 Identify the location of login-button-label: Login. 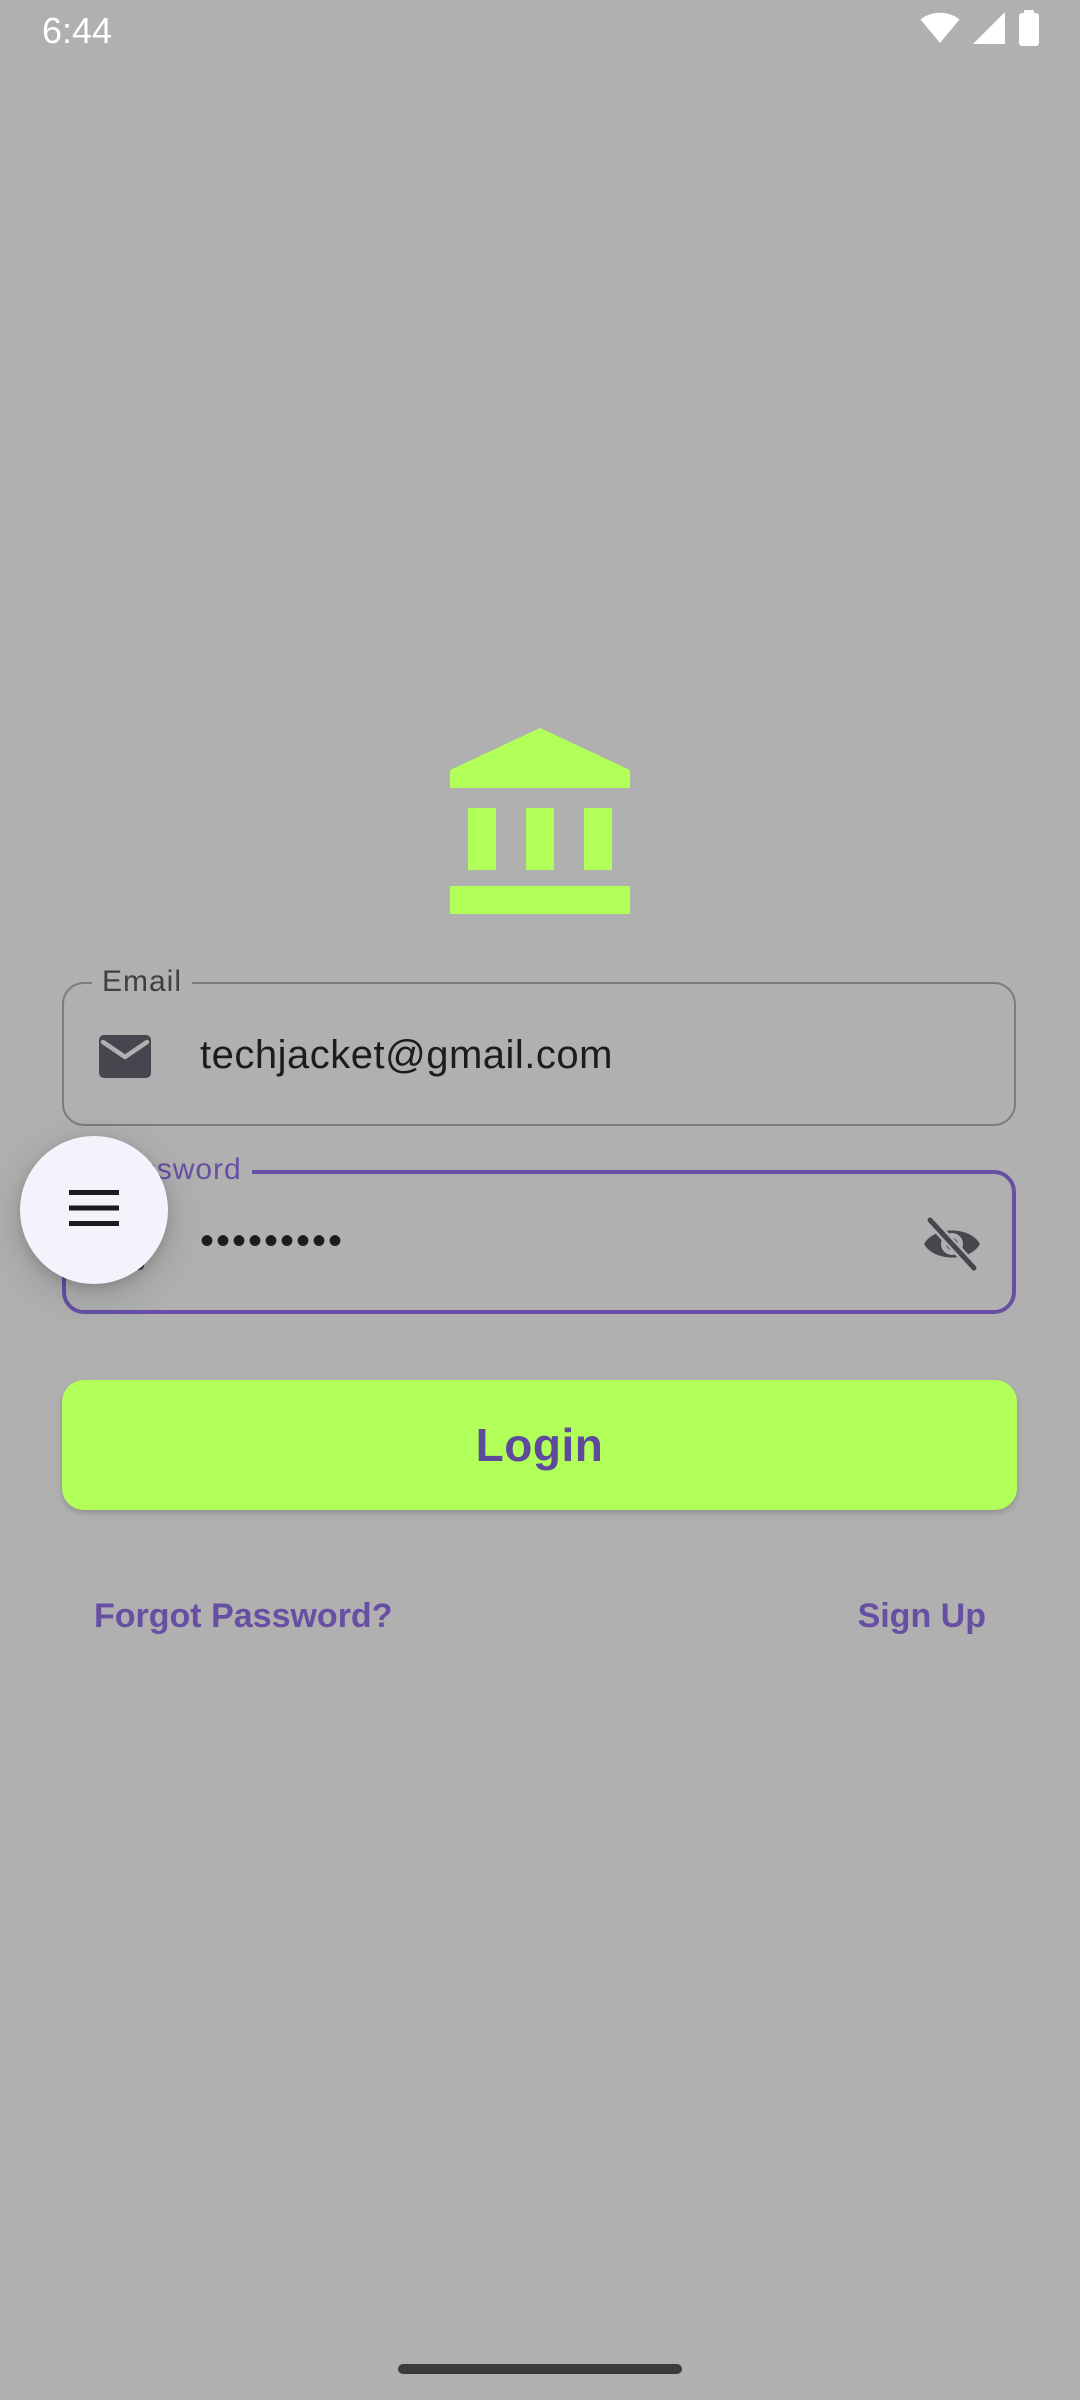
(539, 1445).